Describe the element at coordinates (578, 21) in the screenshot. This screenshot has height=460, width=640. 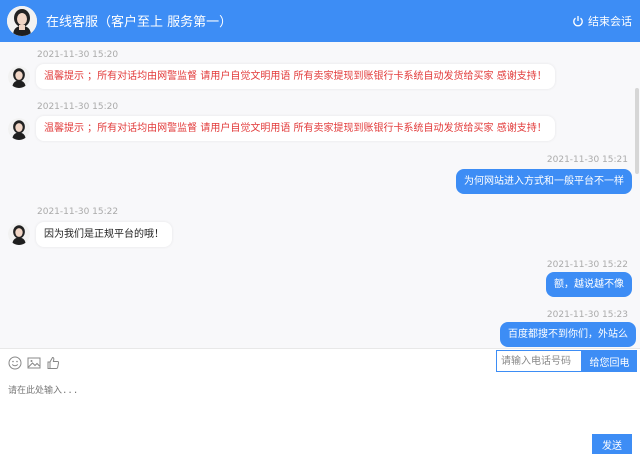
I see `power-icon` at that location.